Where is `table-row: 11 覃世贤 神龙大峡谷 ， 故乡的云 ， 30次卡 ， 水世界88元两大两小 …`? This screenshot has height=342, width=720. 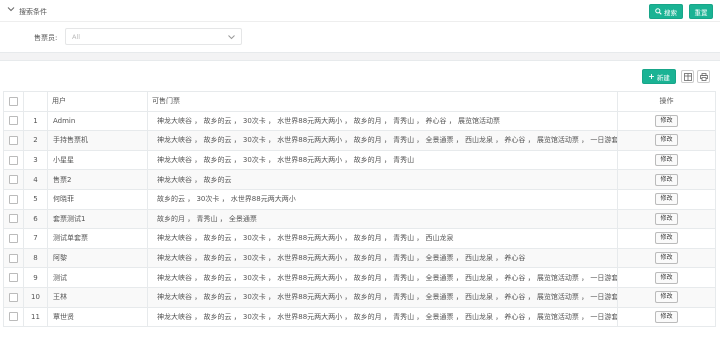 table-row: 11 覃世贤 神龙大峡谷 ， 故乡的云 ， 30次卡 ， 水世界88元两大两小 … is located at coordinates (359, 317).